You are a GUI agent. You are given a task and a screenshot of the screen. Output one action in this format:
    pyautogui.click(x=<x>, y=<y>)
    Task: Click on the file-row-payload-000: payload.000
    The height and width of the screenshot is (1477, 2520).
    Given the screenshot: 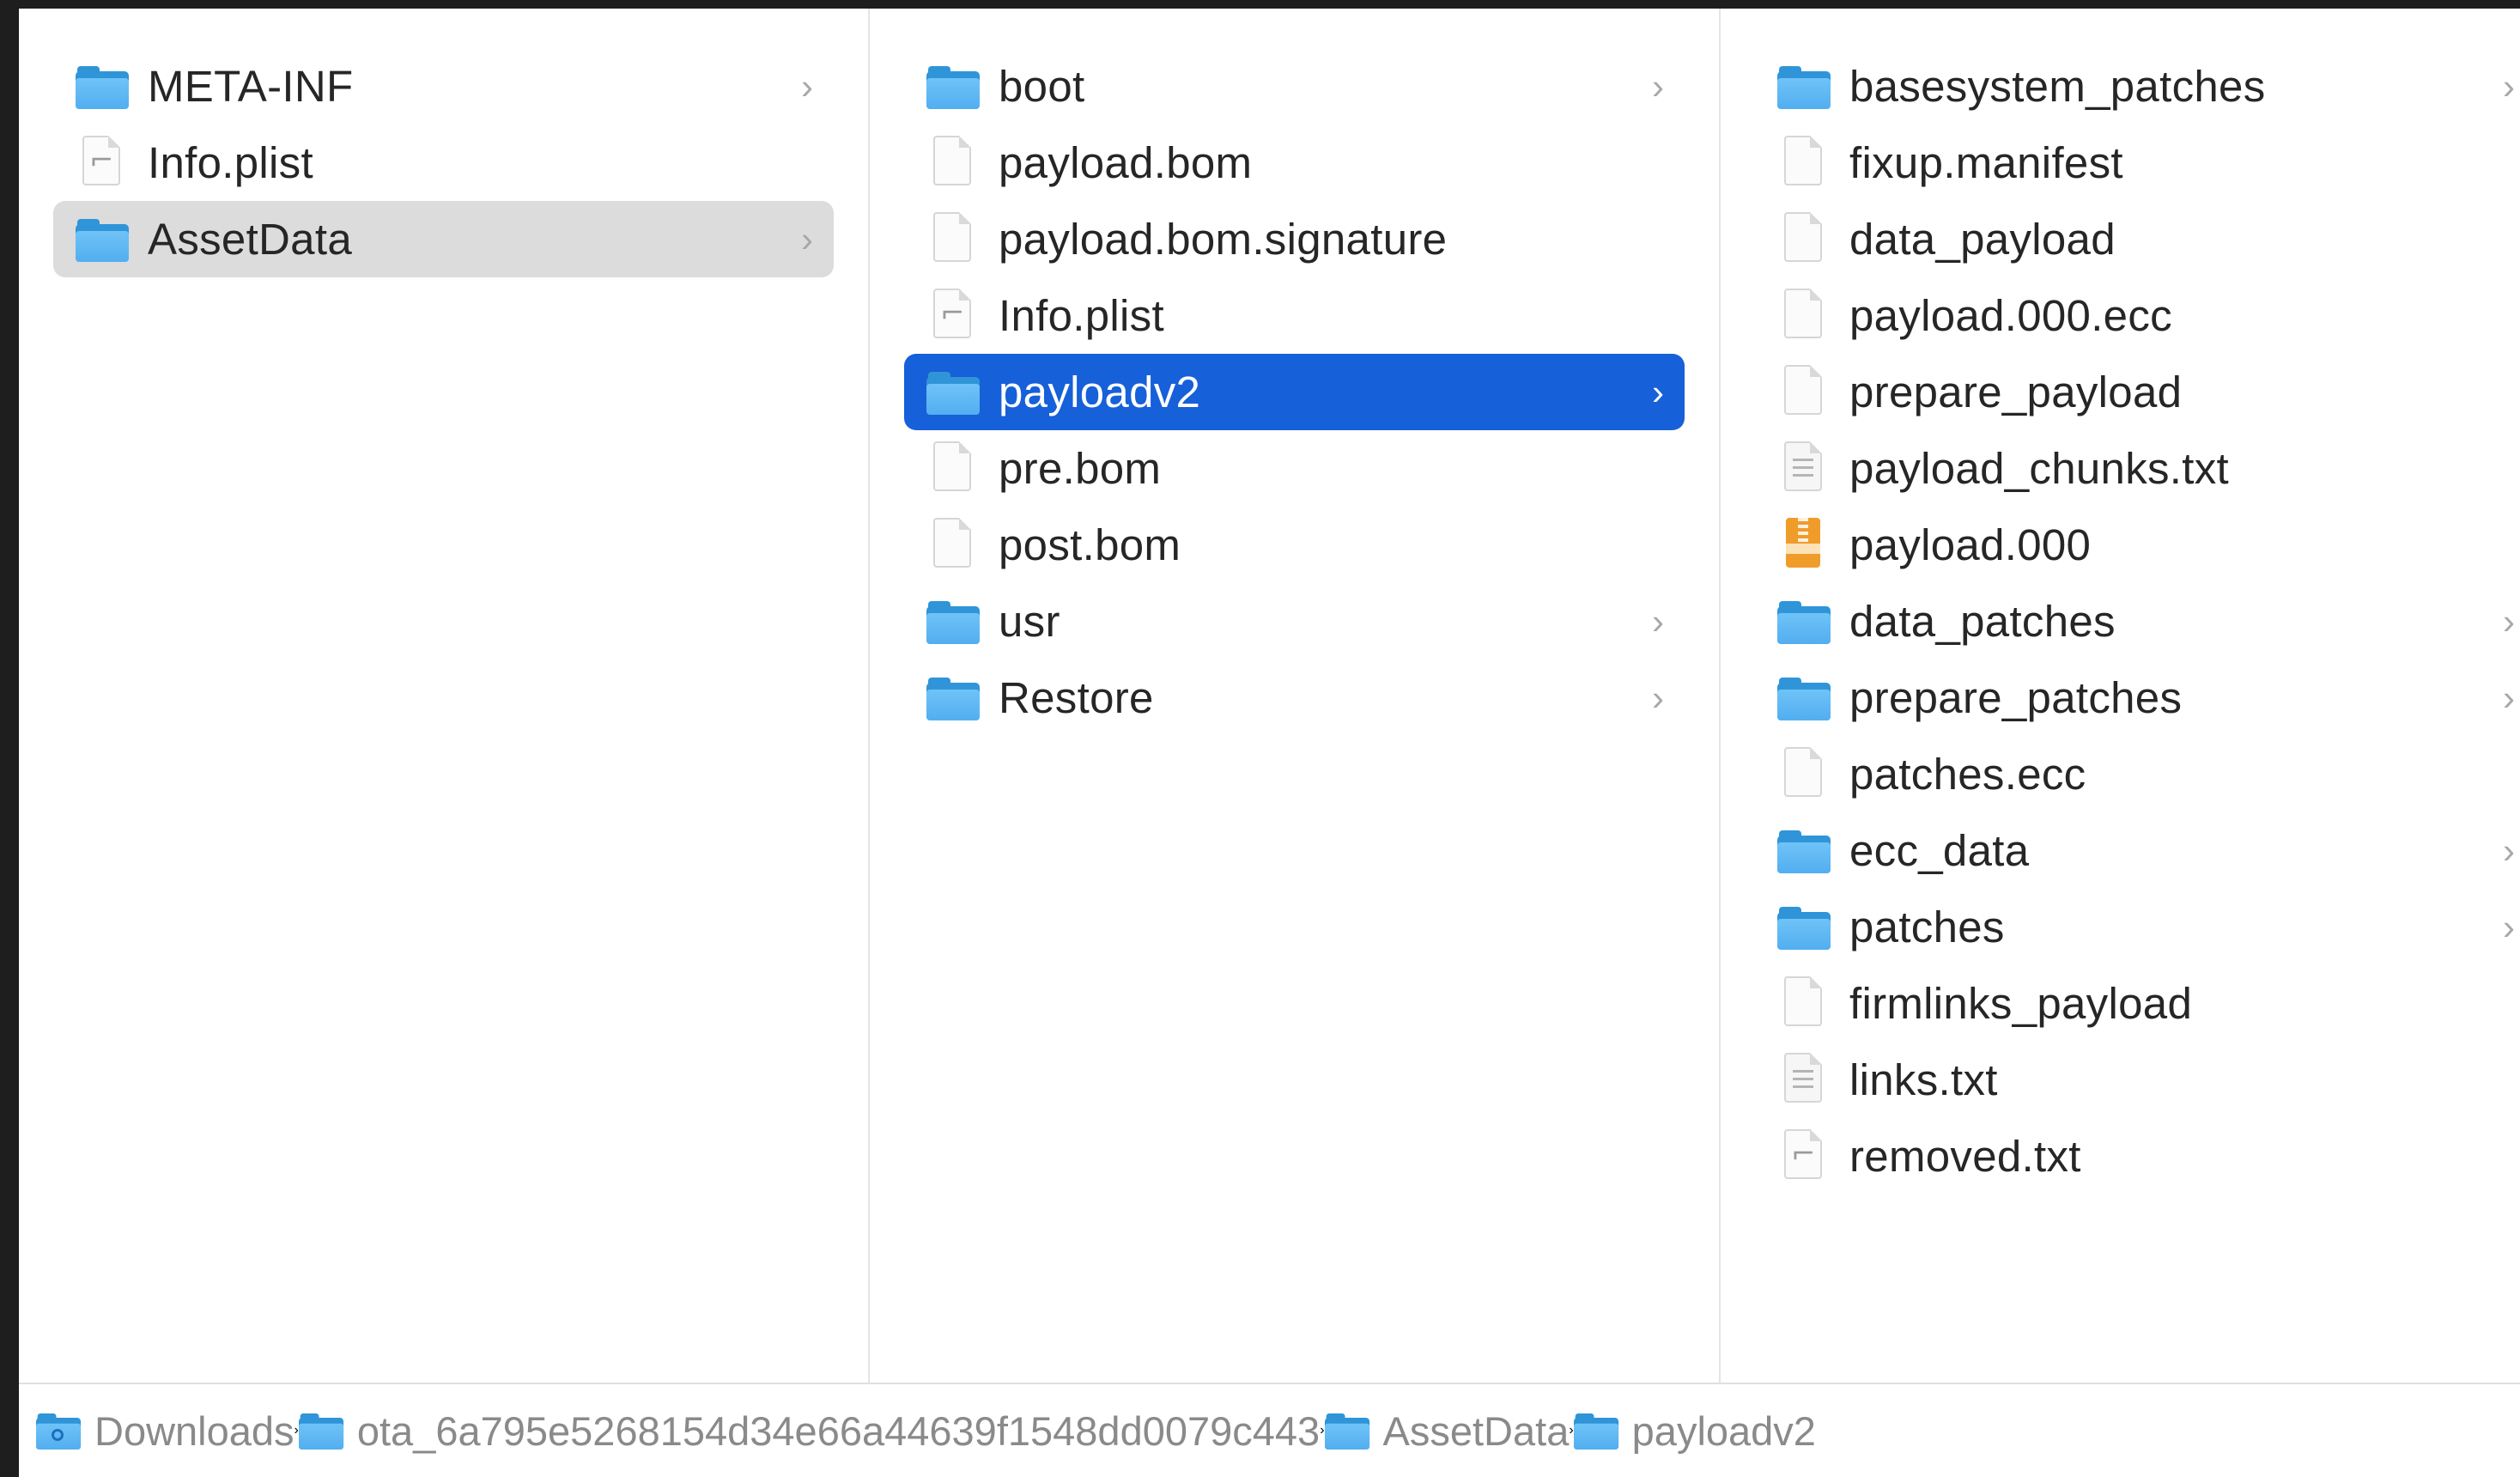 What is the action you would take?
    pyautogui.click(x=2138, y=545)
    